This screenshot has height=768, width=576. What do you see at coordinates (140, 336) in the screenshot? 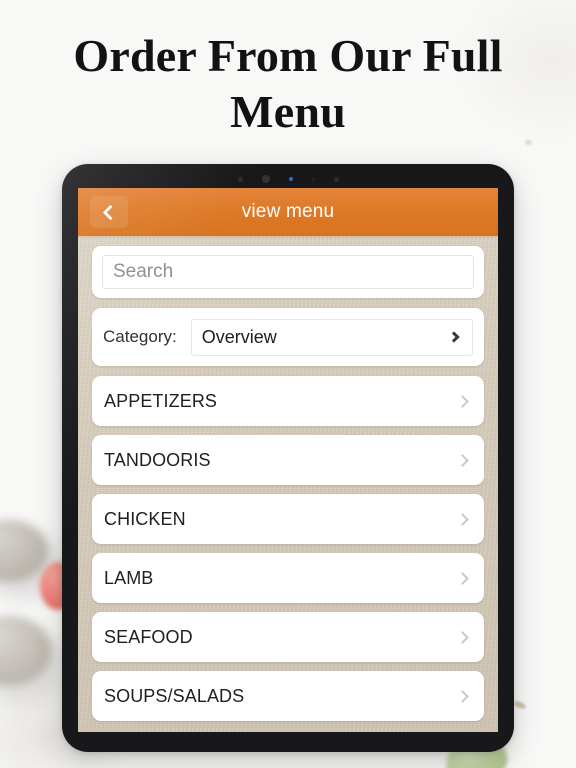
I see `category-label: Category:` at bounding box center [140, 336].